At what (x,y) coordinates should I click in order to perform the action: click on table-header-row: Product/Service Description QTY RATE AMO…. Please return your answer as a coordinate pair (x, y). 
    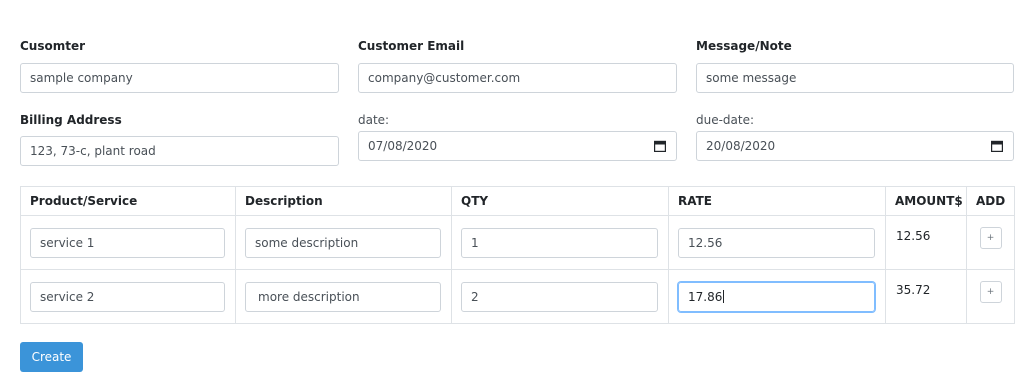
    Looking at the image, I should click on (517, 201).